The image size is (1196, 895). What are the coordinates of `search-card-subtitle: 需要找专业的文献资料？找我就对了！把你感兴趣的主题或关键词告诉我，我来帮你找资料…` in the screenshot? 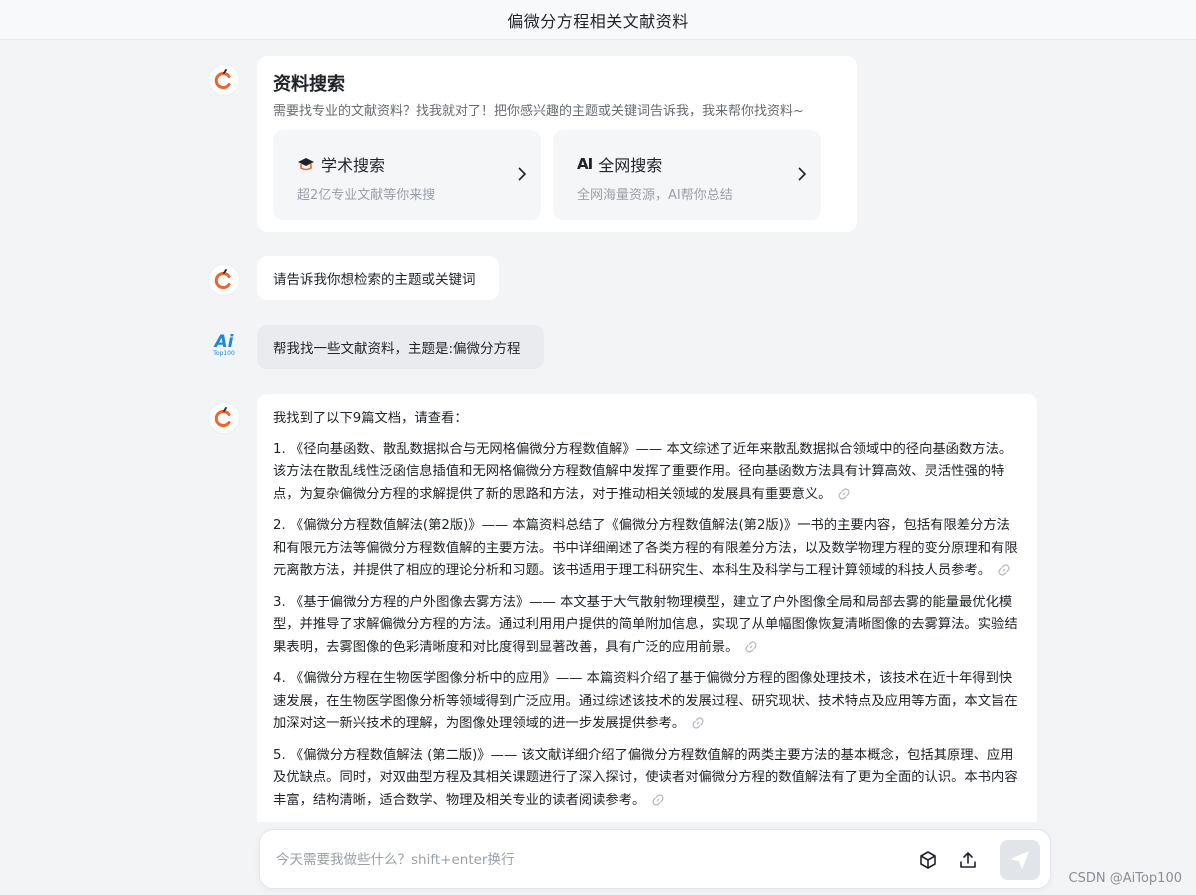 It's located at (538, 111).